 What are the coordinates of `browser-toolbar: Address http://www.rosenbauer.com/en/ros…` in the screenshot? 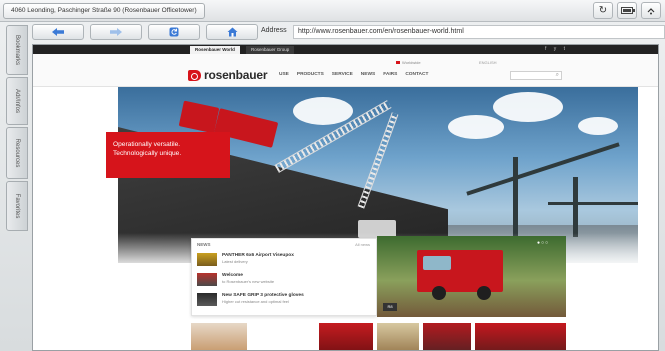 It's located at (348, 32).